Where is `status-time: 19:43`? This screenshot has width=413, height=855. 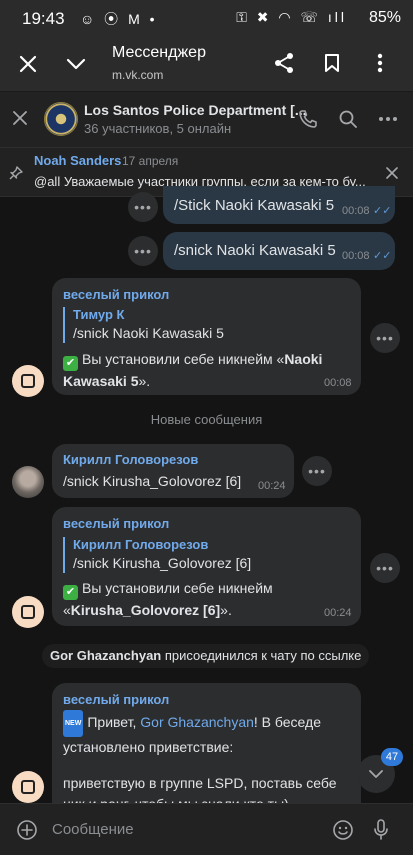 status-time: 19:43 is located at coordinates (43, 18).